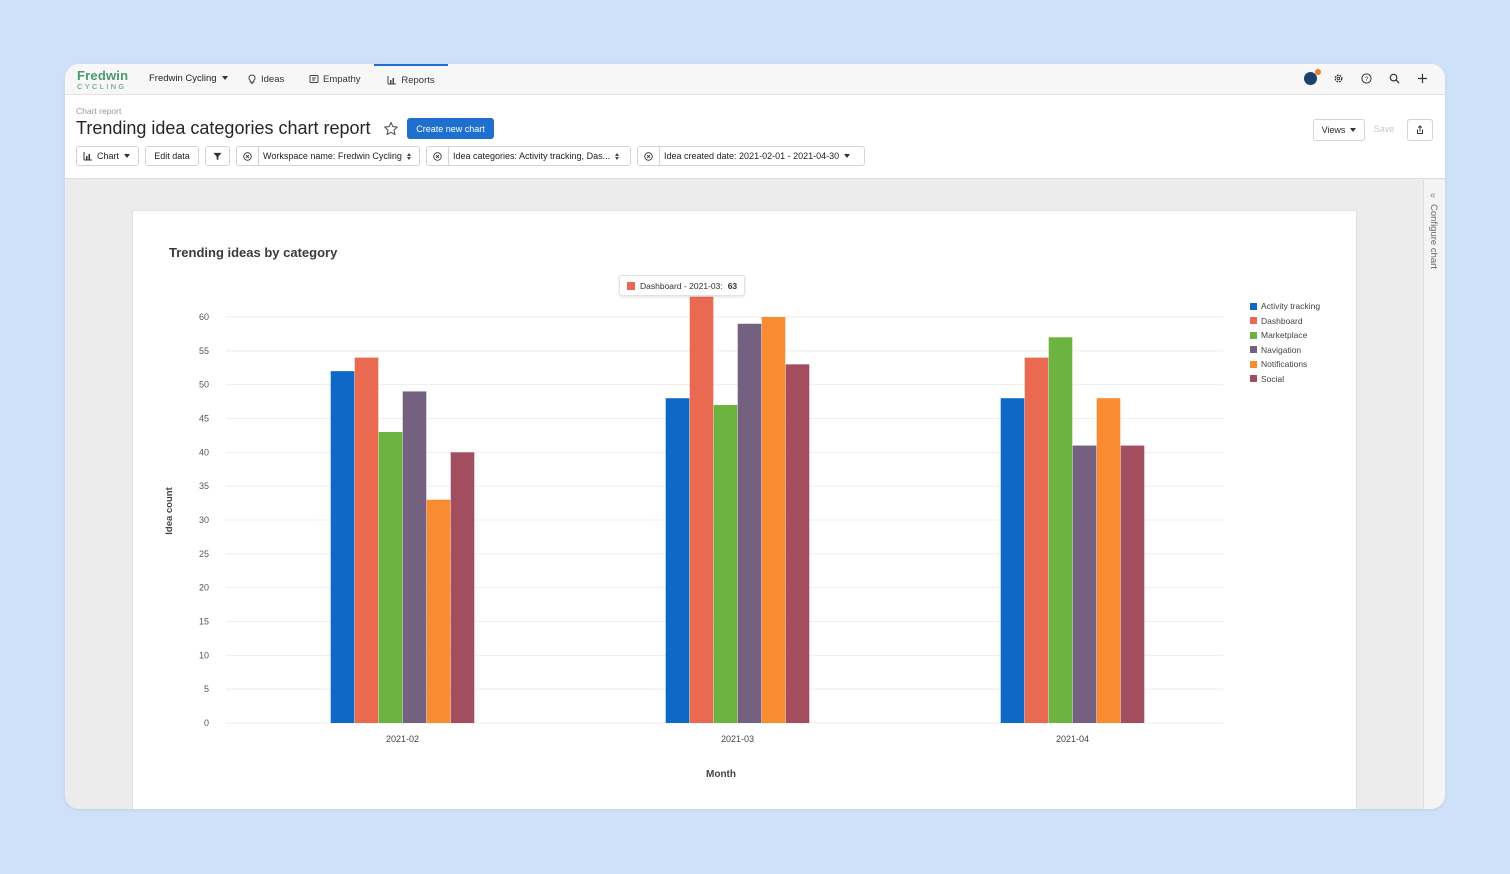  What do you see at coordinates (450, 128) in the screenshot?
I see `create-new-chart-button: Create new chart` at bounding box center [450, 128].